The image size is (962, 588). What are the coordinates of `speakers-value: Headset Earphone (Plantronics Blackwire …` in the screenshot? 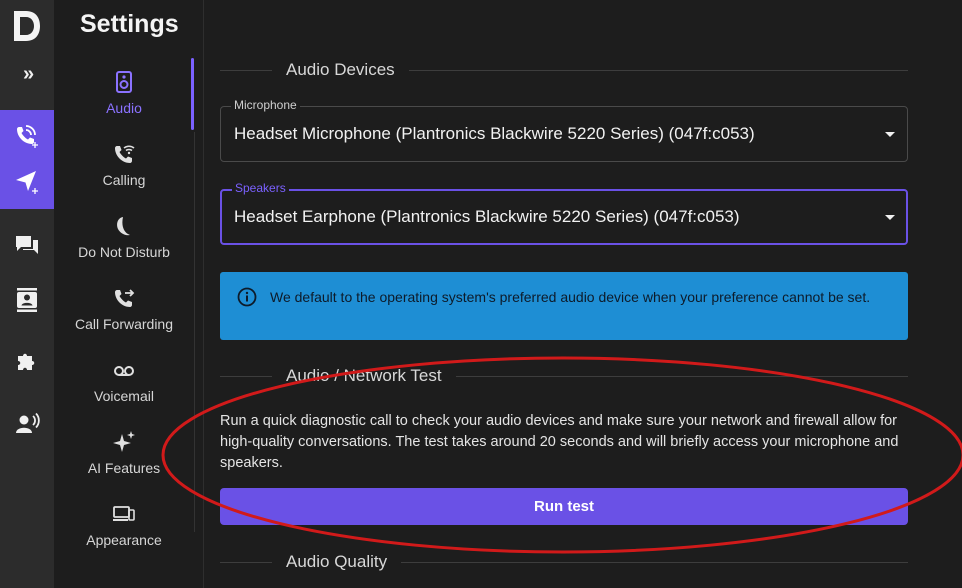 It's located at (487, 216).